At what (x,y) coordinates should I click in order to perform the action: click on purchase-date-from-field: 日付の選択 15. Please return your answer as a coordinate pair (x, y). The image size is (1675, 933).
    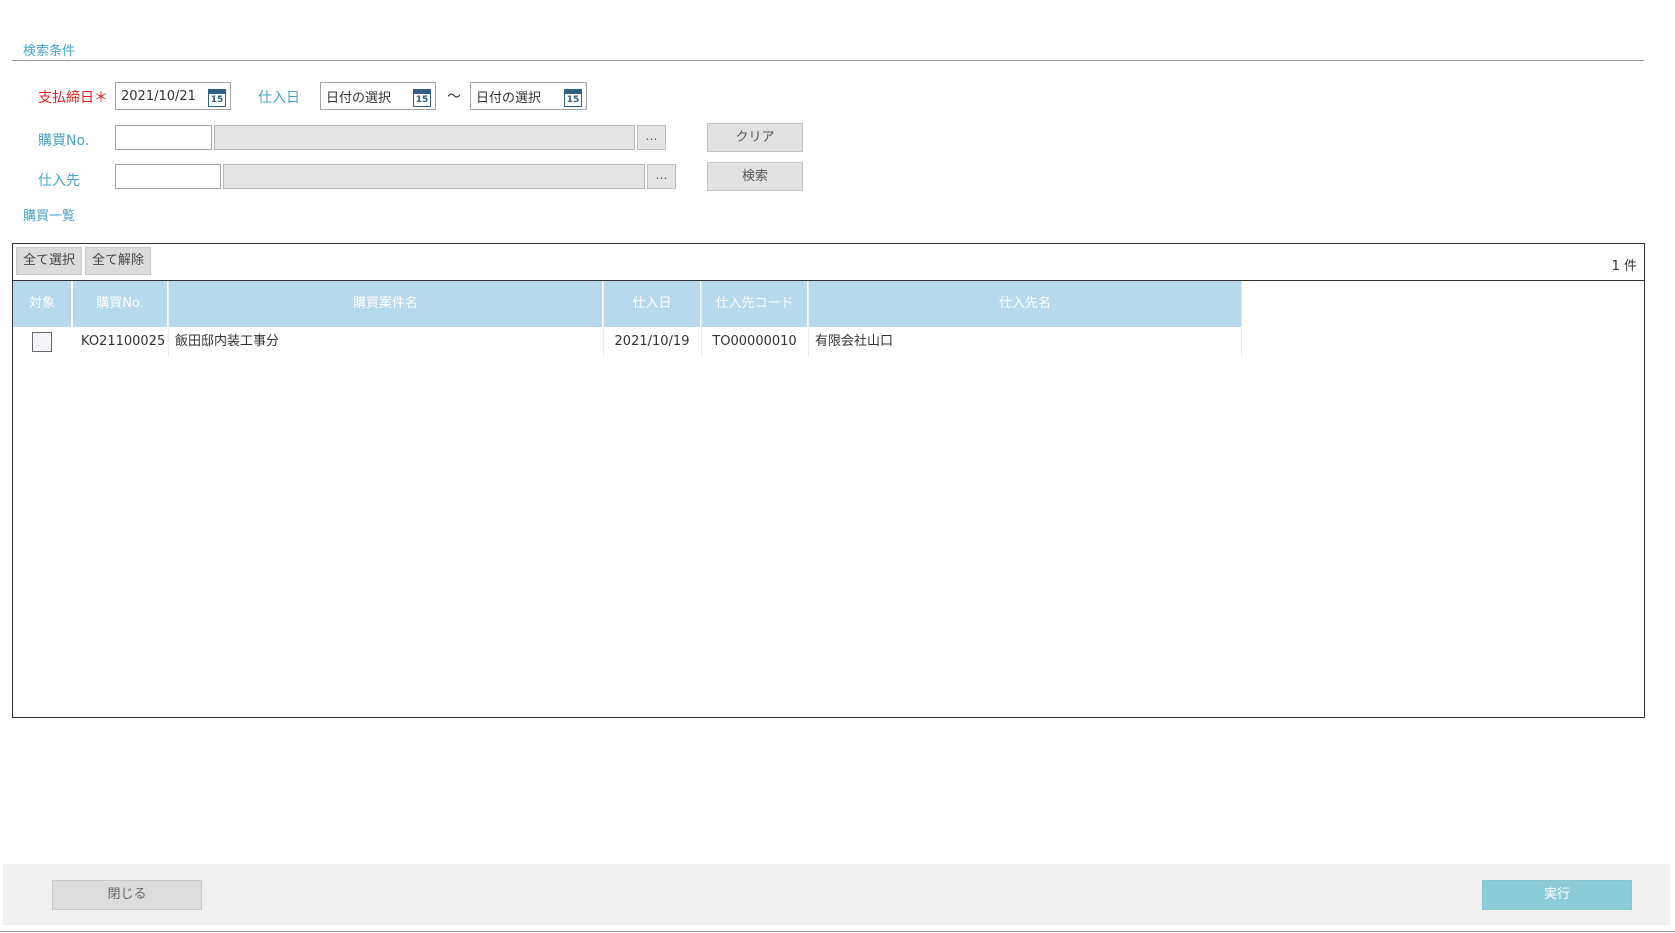
    Looking at the image, I should click on (378, 96).